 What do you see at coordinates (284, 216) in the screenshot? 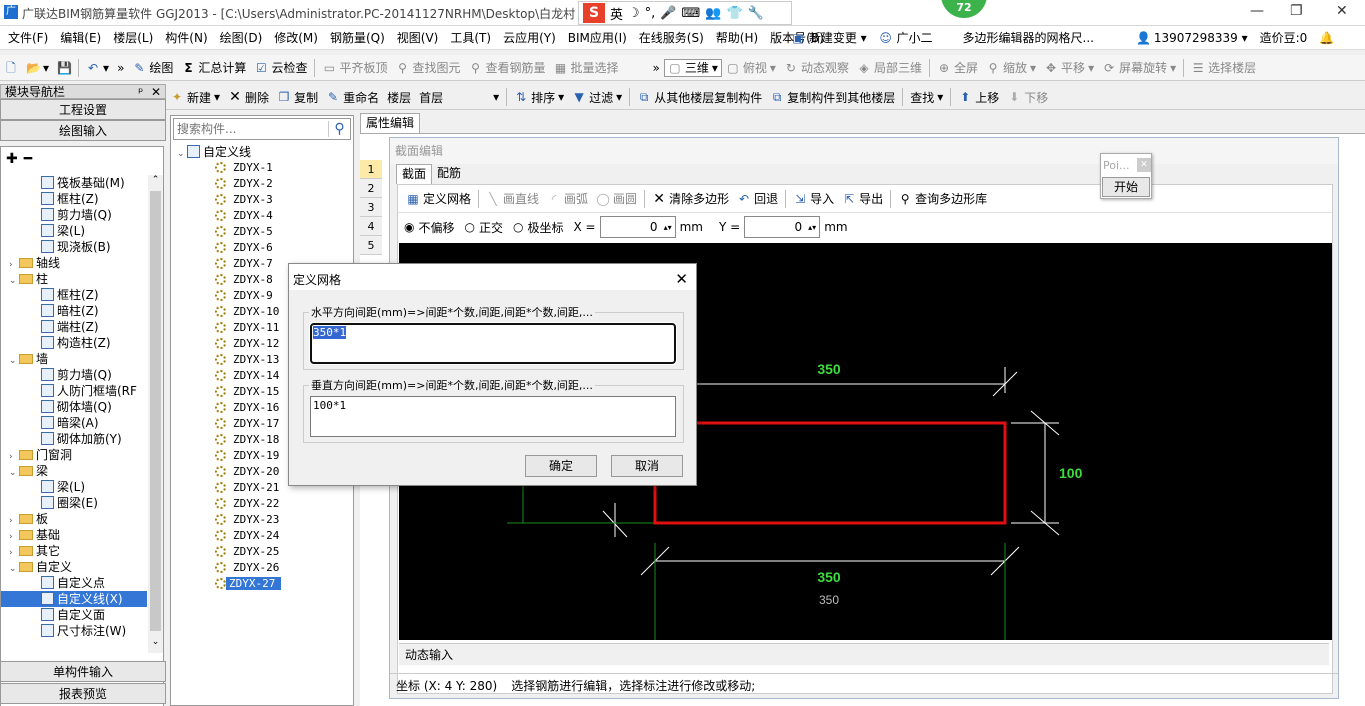
I see `component-item: ZDYX-4` at bounding box center [284, 216].